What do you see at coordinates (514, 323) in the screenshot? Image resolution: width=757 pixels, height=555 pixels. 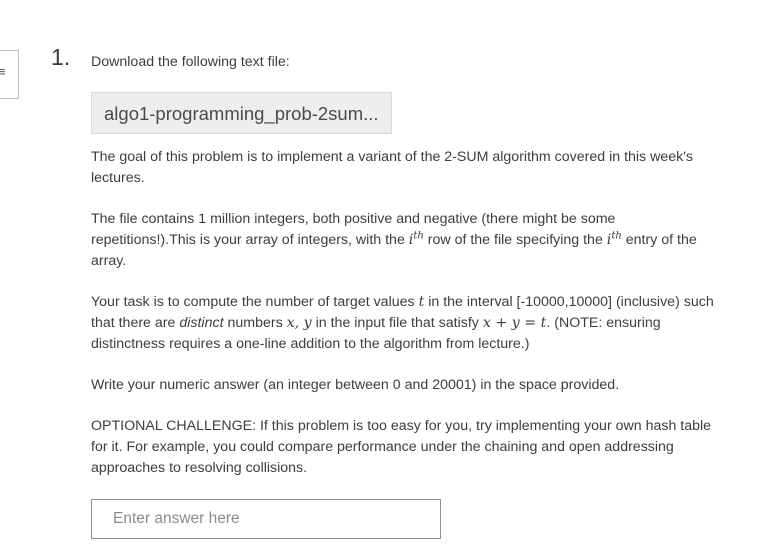 I see `equation: x + y = t` at bounding box center [514, 323].